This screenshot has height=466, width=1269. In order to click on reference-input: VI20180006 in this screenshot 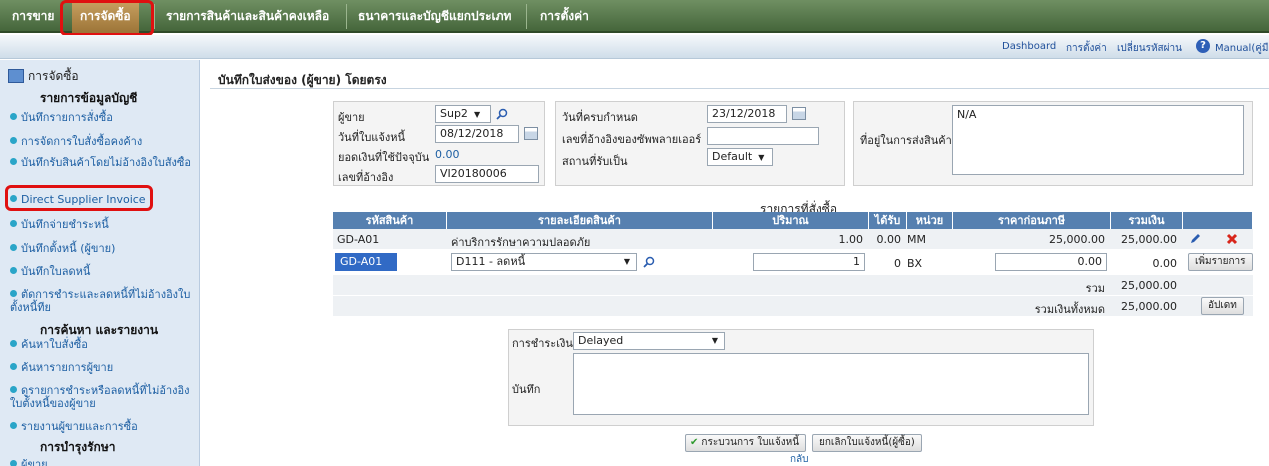, I will do `click(487, 174)`.